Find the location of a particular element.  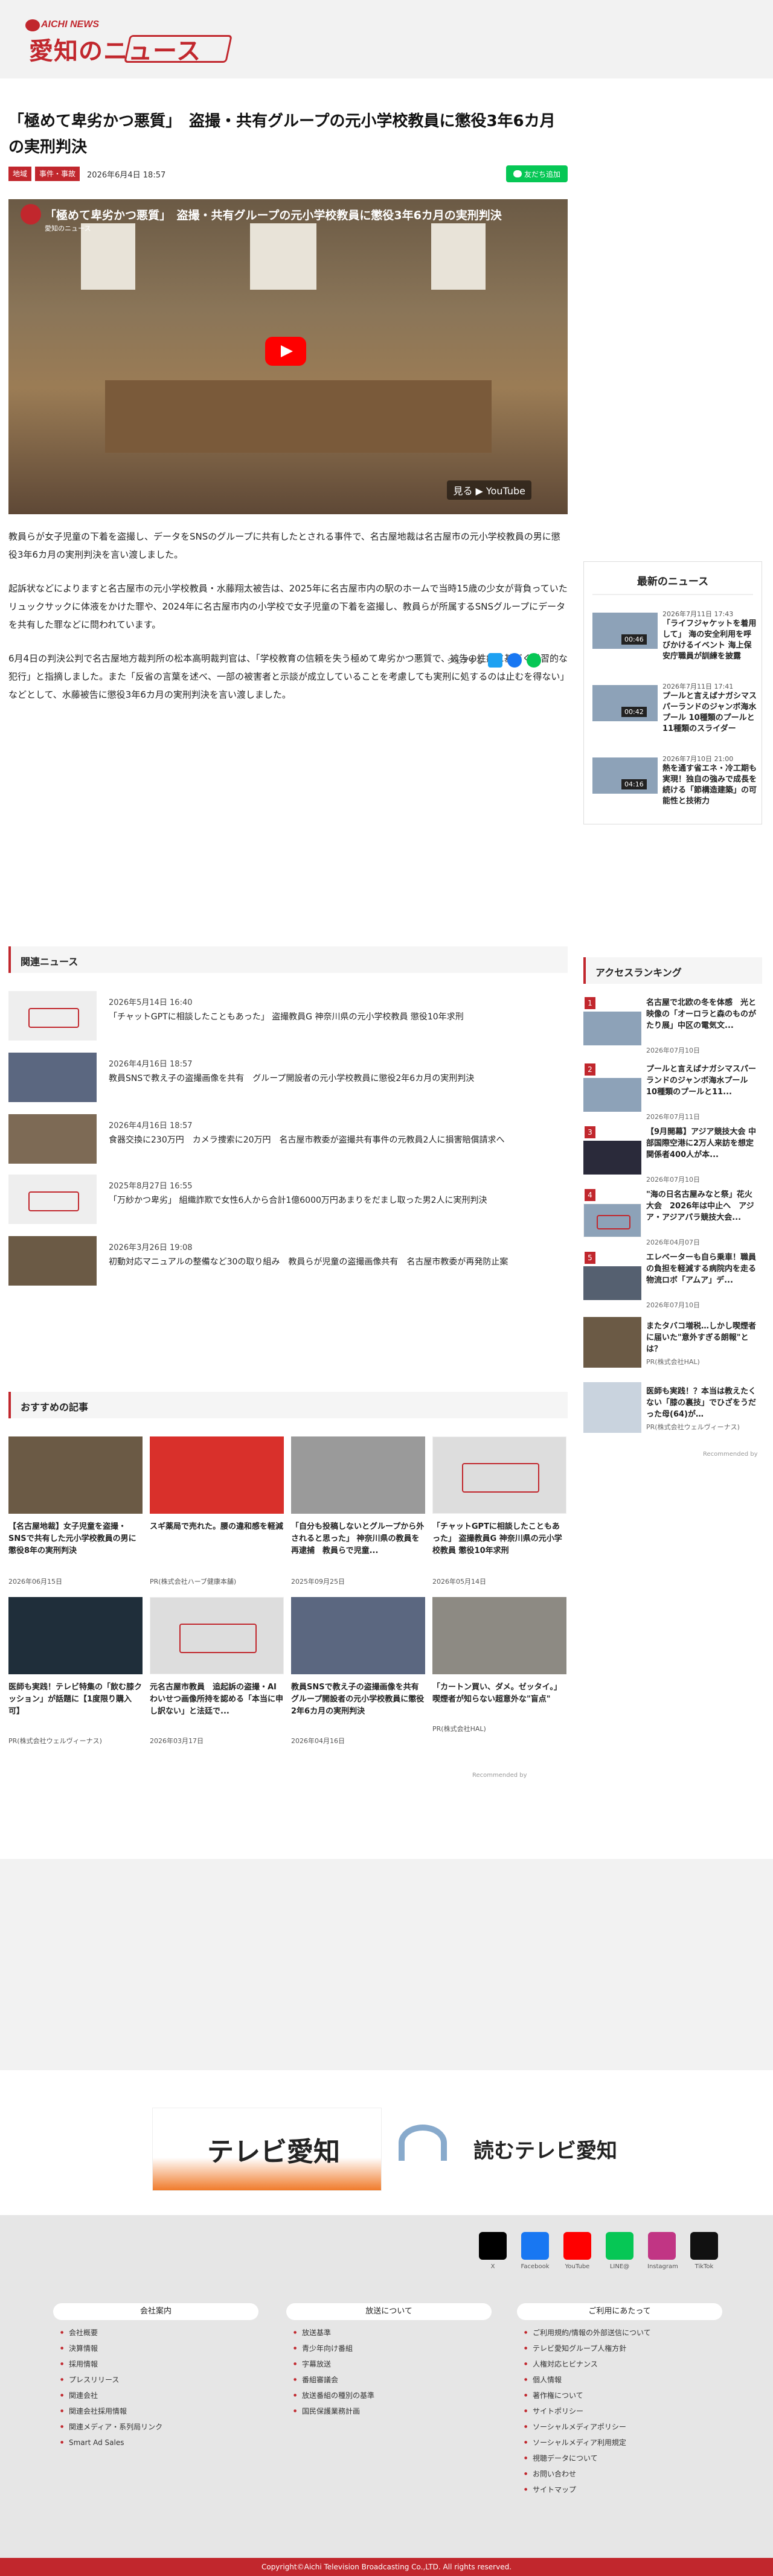

twitter-share-icon is located at coordinates (495, 660).